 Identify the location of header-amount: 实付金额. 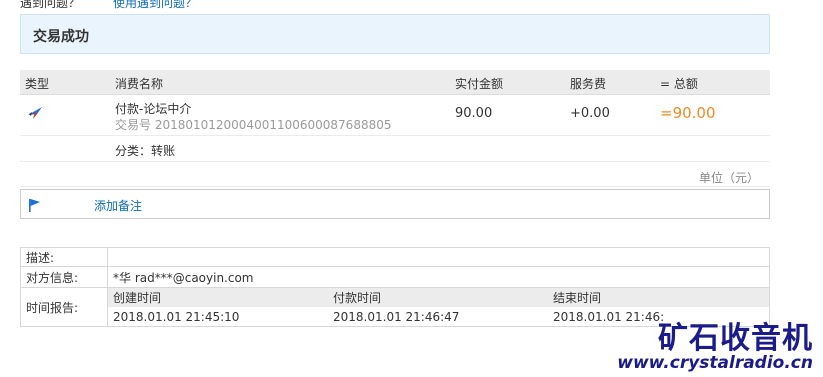
(479, 84).